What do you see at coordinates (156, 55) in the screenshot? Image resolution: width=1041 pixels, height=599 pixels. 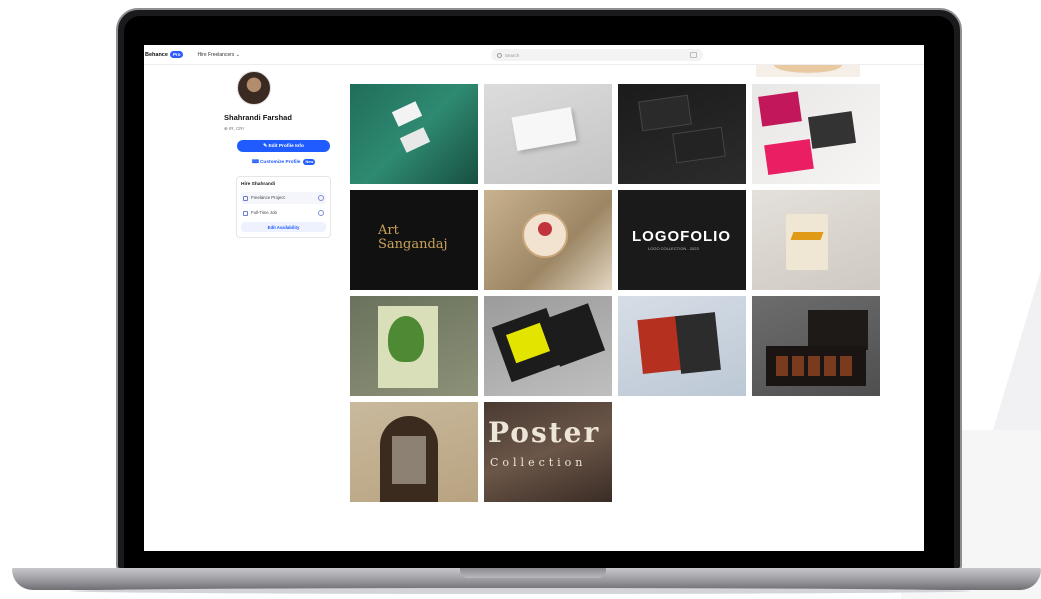 I see `brand-logo: Behance` at bounding box center [156, 55].